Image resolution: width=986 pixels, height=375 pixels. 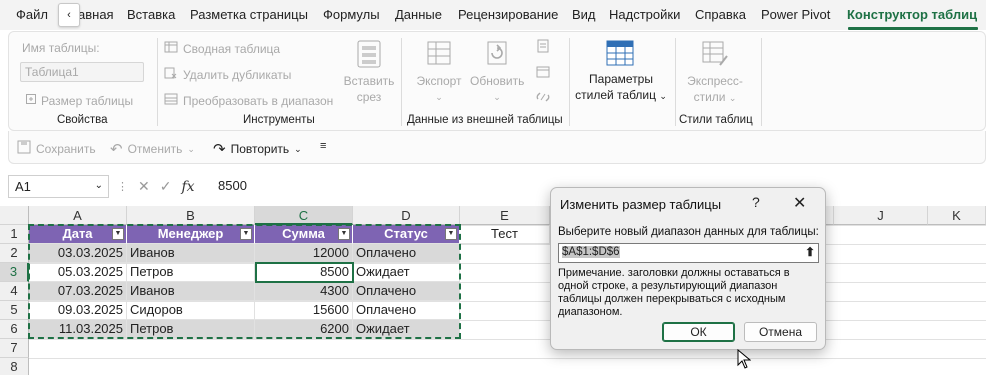 I want to click on group-label-external-data: Данные из внешней таблицы, so click(x=485, y=120).